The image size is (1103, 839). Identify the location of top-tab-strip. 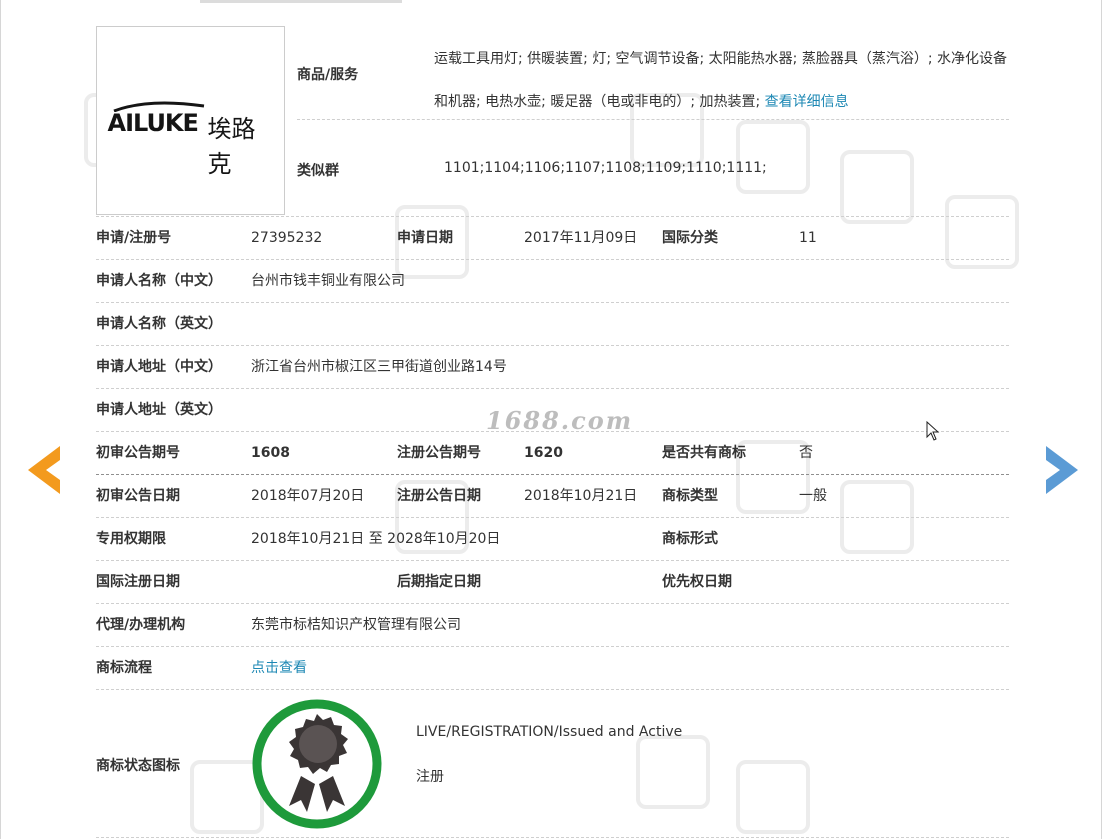
(551, 2).